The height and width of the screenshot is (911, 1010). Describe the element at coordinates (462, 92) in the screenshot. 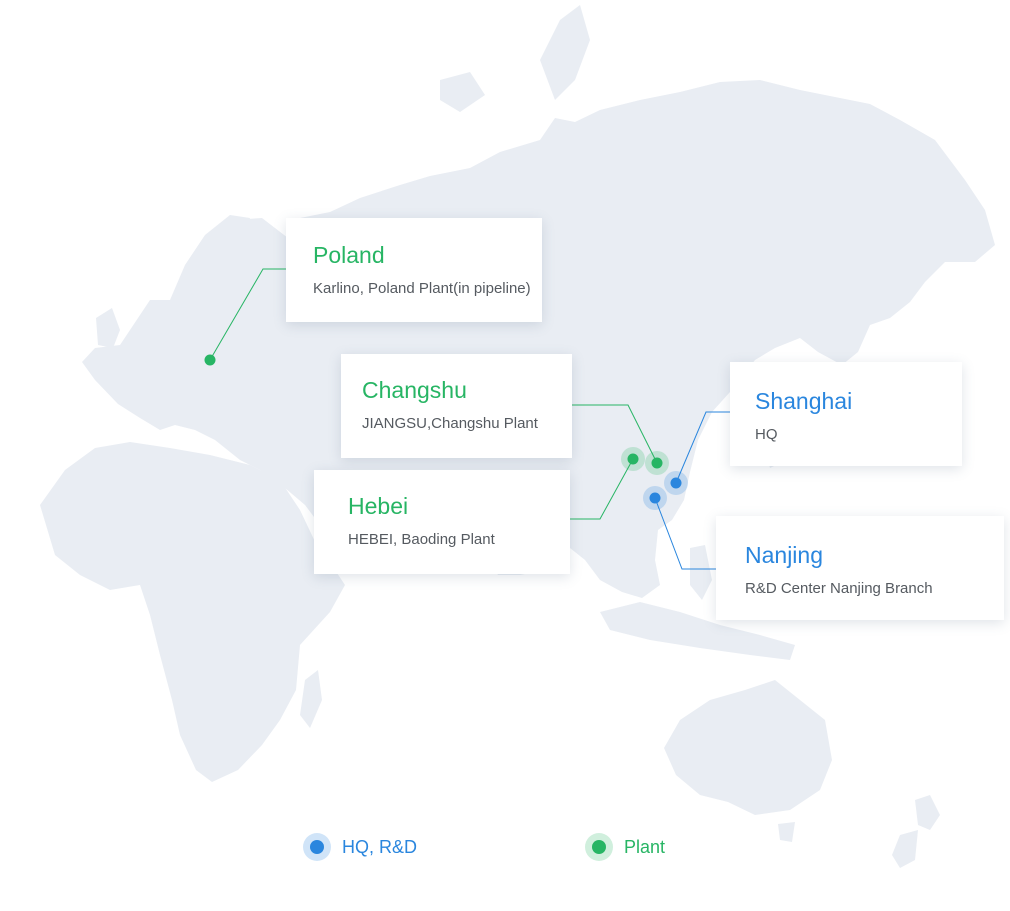

I see `landmass-arctic-island` at that location.